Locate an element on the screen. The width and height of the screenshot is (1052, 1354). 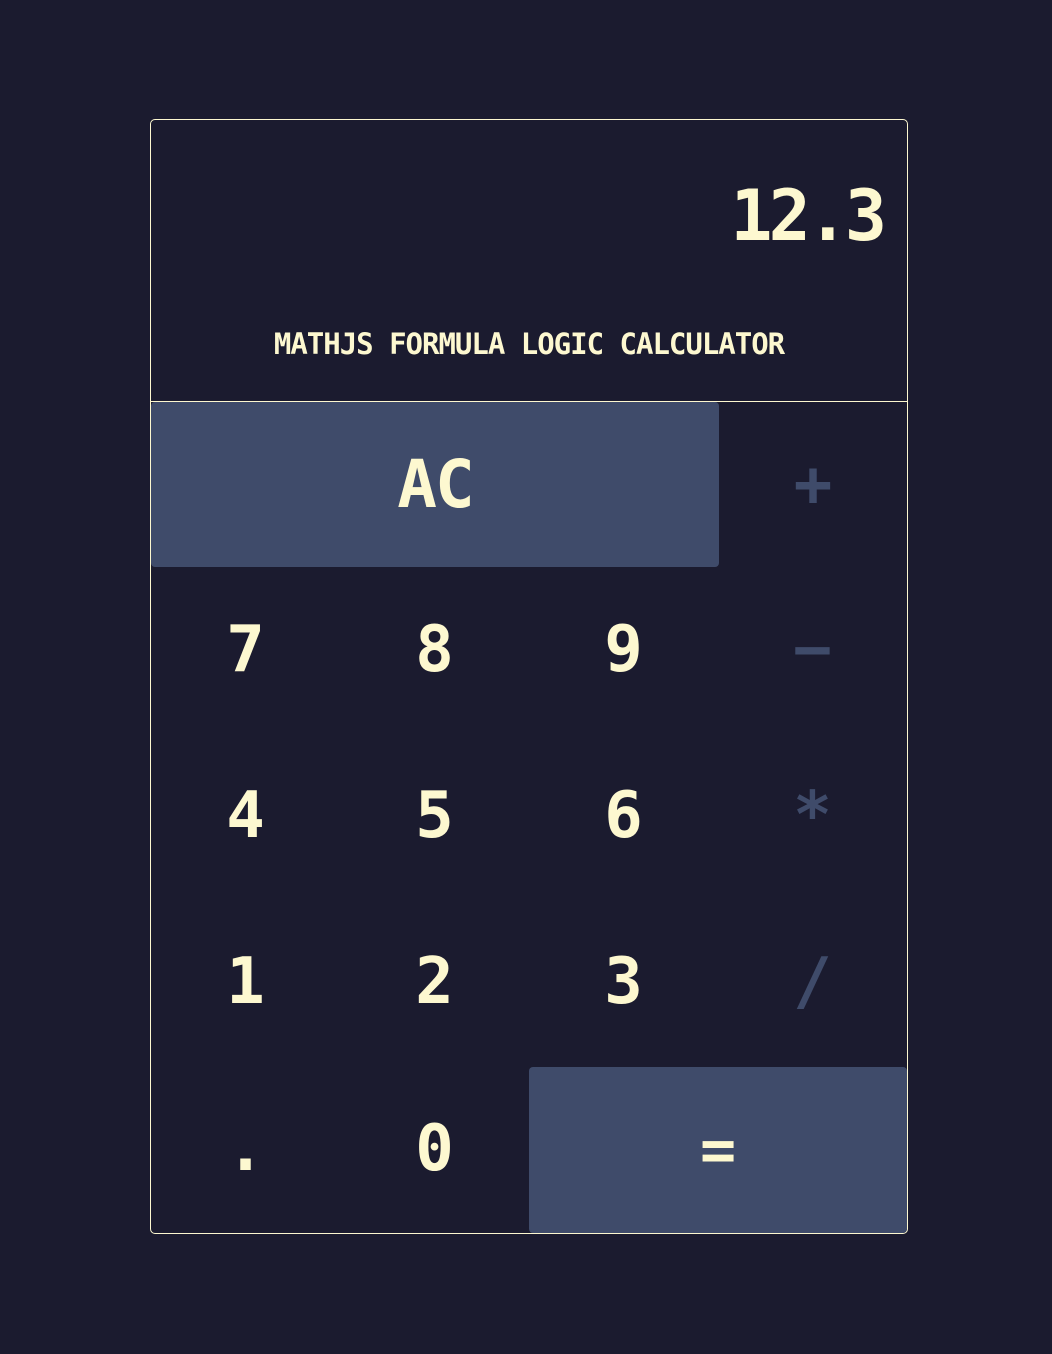
calculator-title: MATHJS FORMULA LOGIC CALCULATOR is located at coordinates (529, 344).